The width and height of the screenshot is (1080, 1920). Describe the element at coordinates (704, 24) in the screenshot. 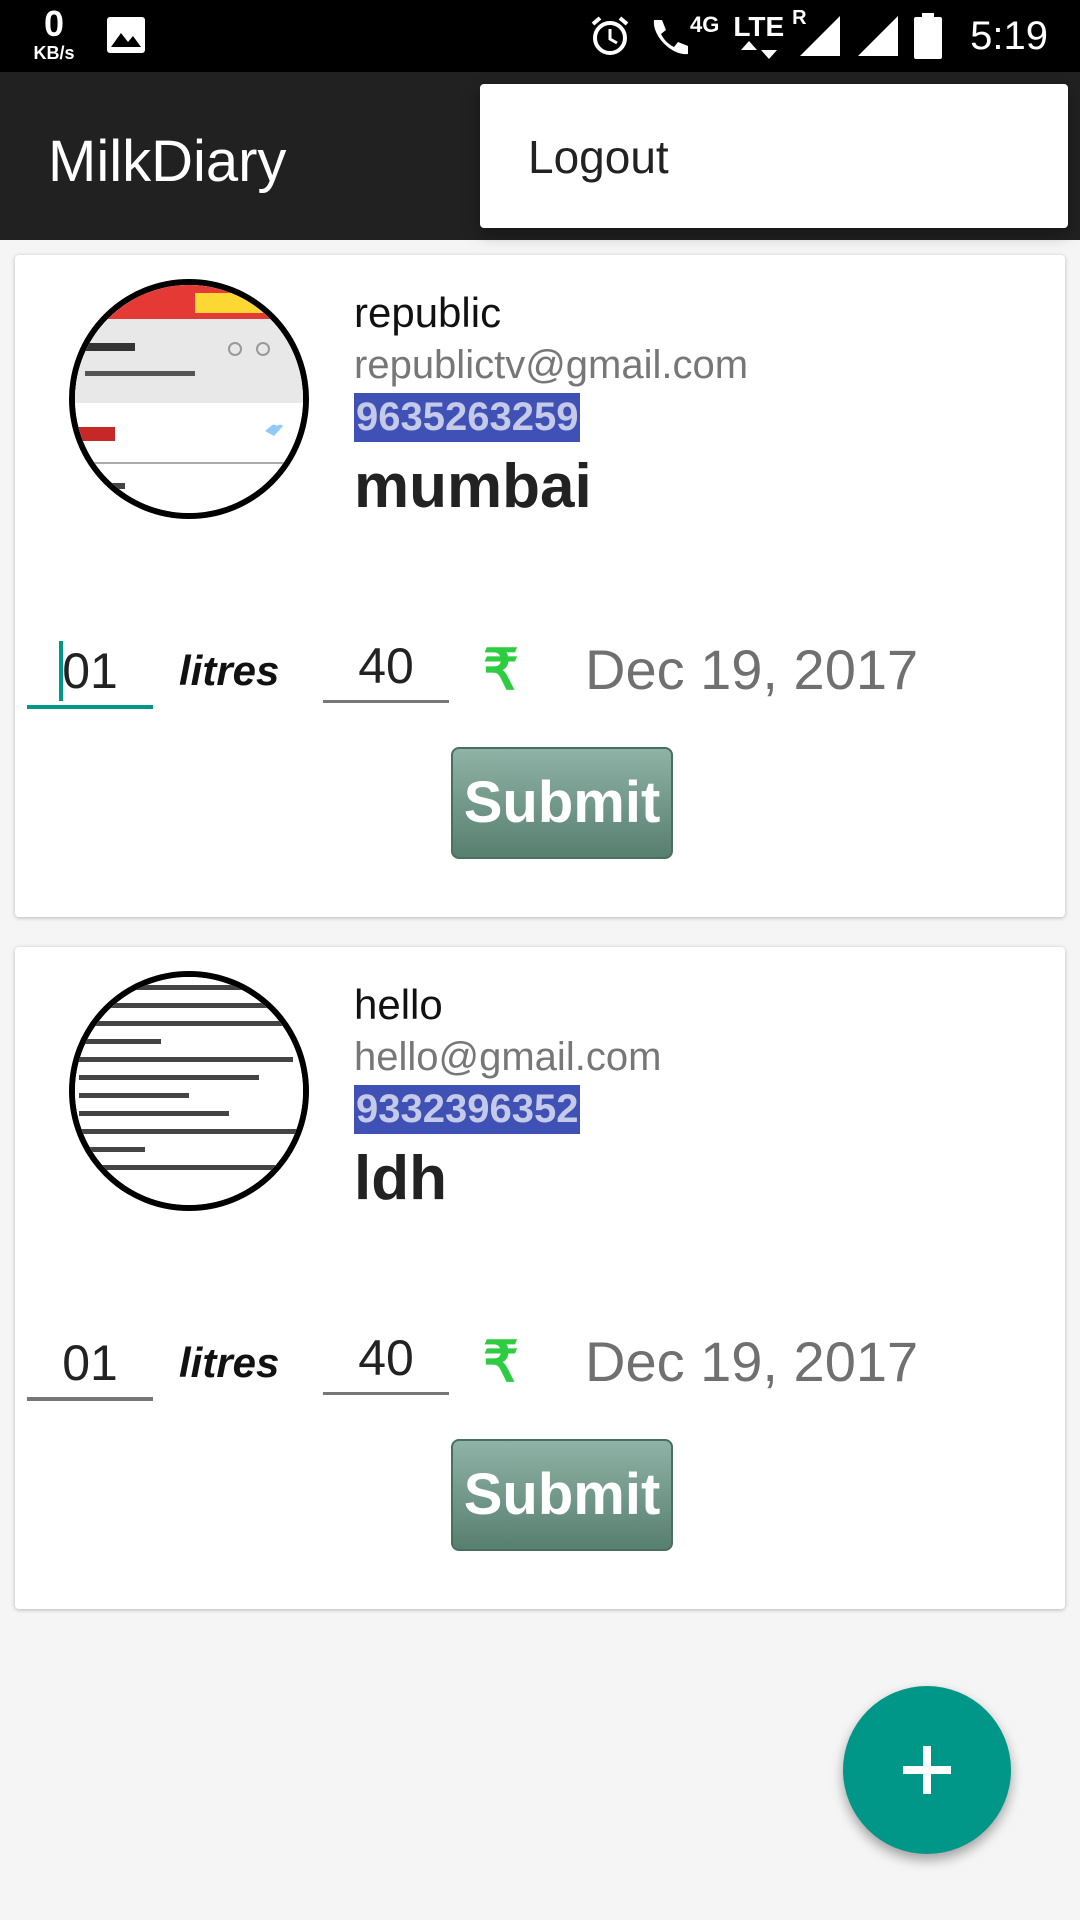

I see `network-type-label: 4G` at that location.